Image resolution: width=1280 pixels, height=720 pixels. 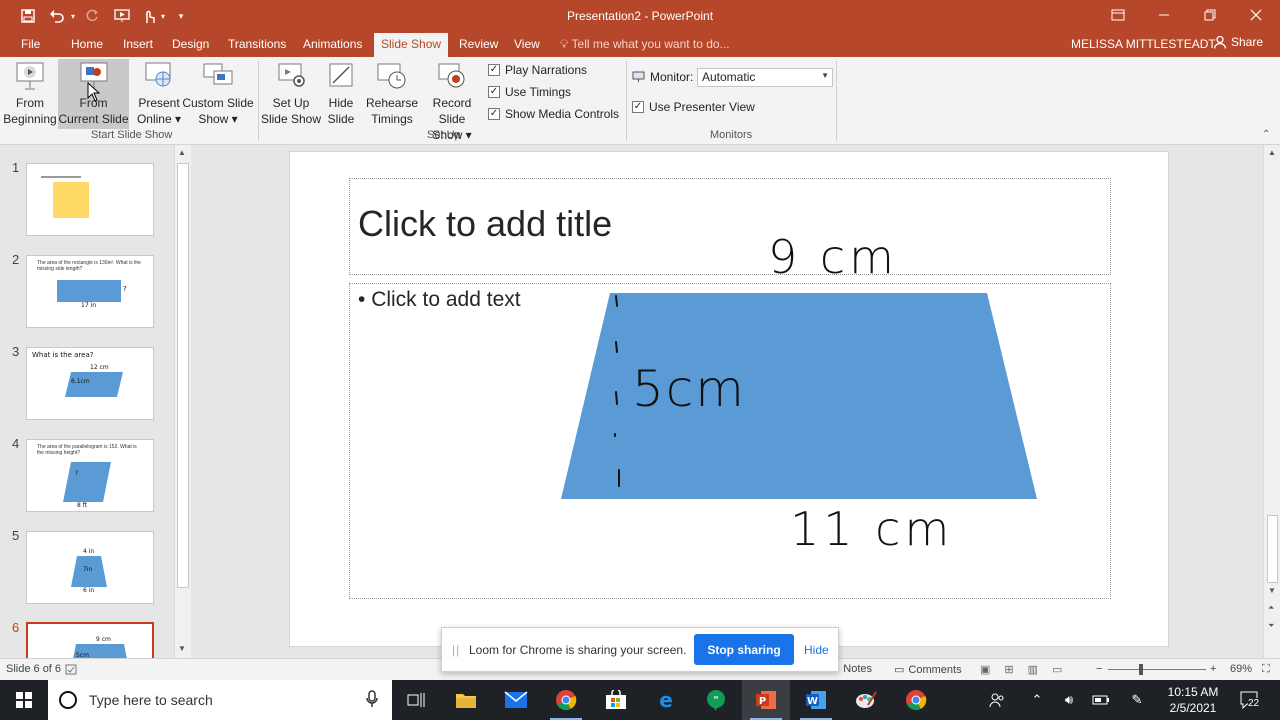 What do you see at coordinates (1037, 700) in the screenshot?
I see `chevron-up-icon: ⌃` at bounding box center [1037, 700].